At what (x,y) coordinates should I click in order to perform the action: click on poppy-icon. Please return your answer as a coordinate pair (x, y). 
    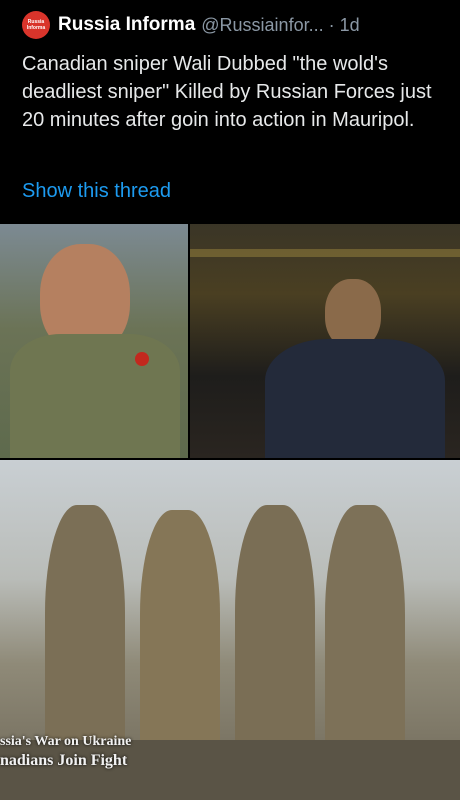
    Looking at the image, I should click on (142, 359).